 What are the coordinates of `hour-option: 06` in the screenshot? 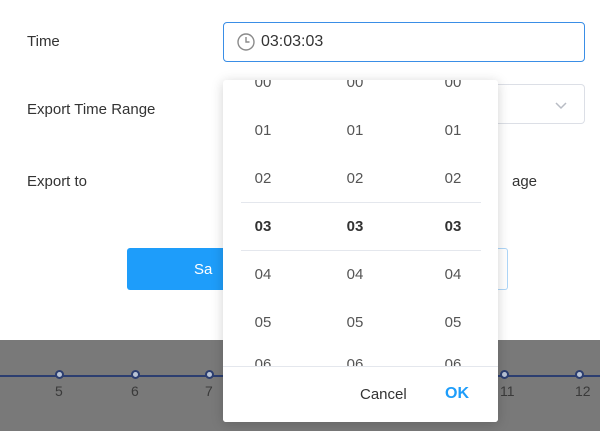 It's located at (263, 358).